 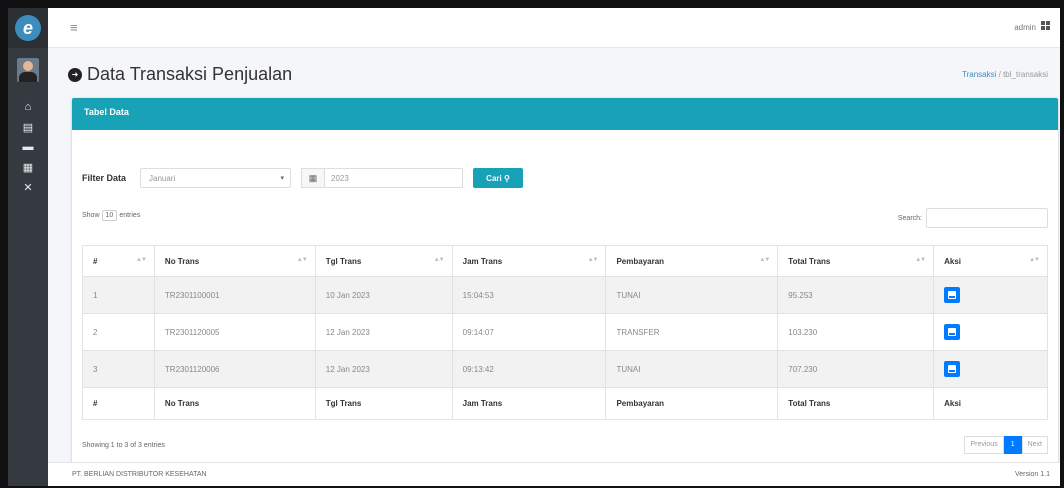 What do you see at coordinates (394, 178) in the screenshot?
I see `year-input: 2023` at bounding box center [394, 178].